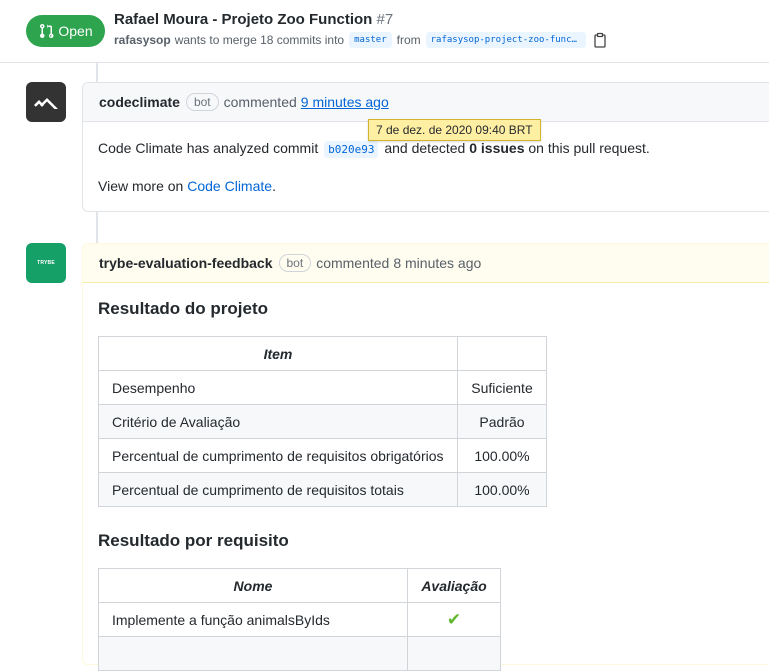 The width and height of the screenshot is (769, 671). I want to click on head-branch: rafasysop-project-zoo-function, so click(505, 40).